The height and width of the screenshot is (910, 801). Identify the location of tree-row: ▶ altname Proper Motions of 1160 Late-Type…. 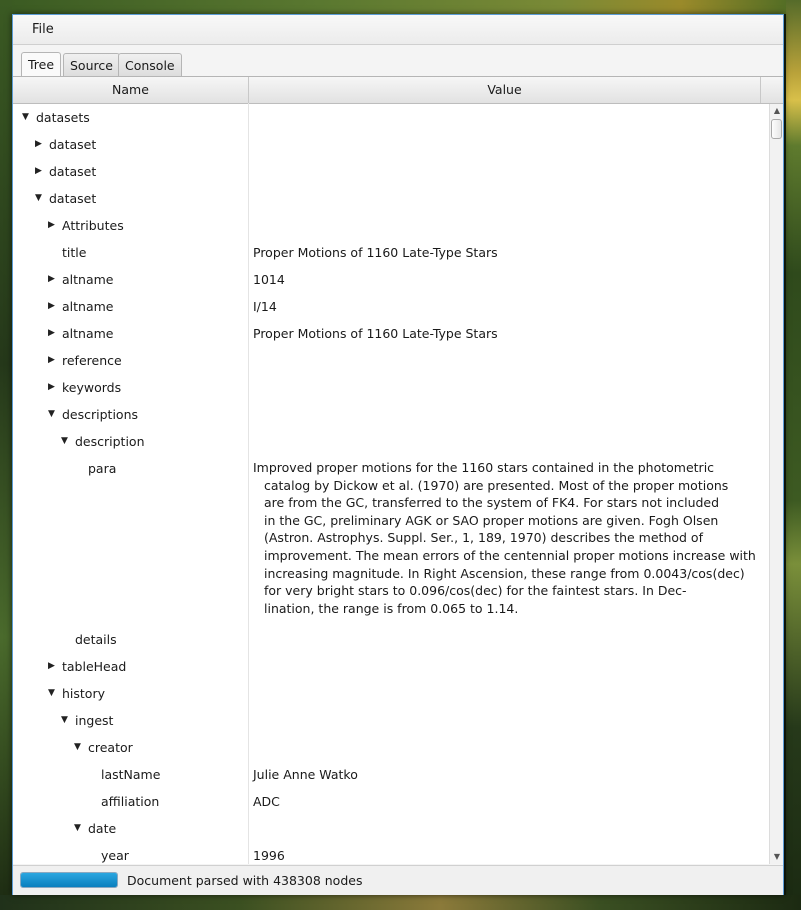
(388, 333).